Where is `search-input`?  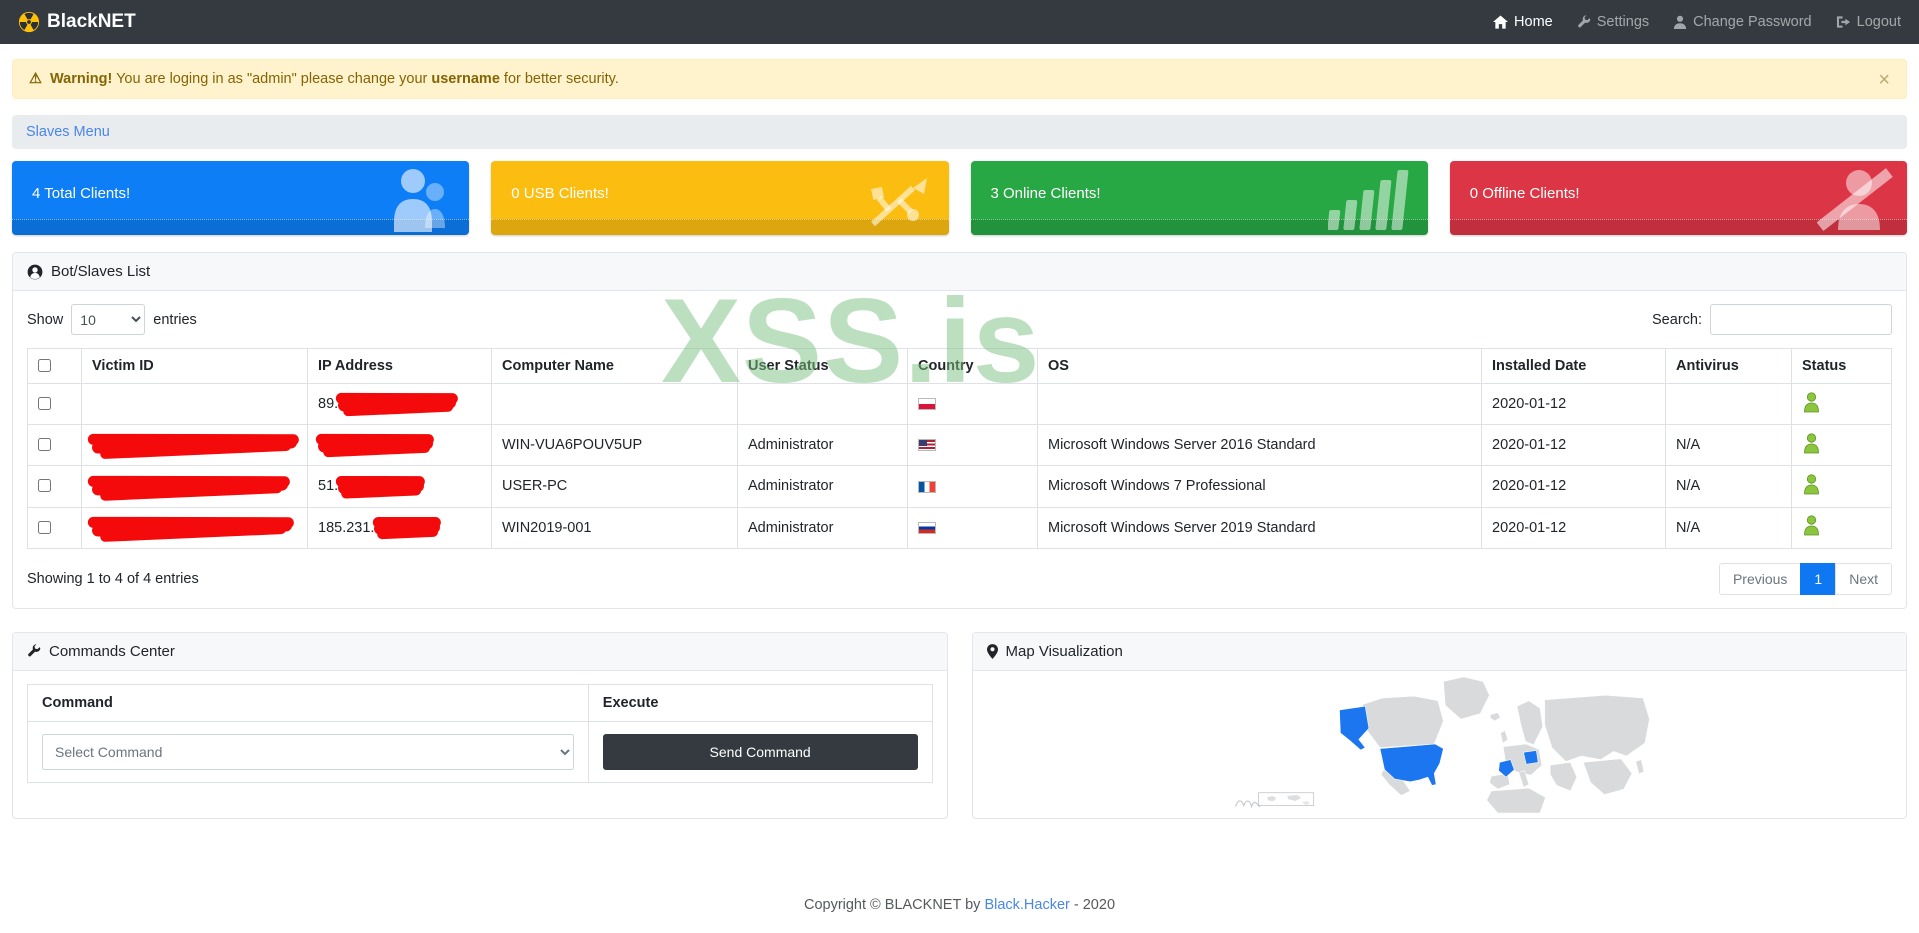
search-input is located at coordinates (1801, 319).